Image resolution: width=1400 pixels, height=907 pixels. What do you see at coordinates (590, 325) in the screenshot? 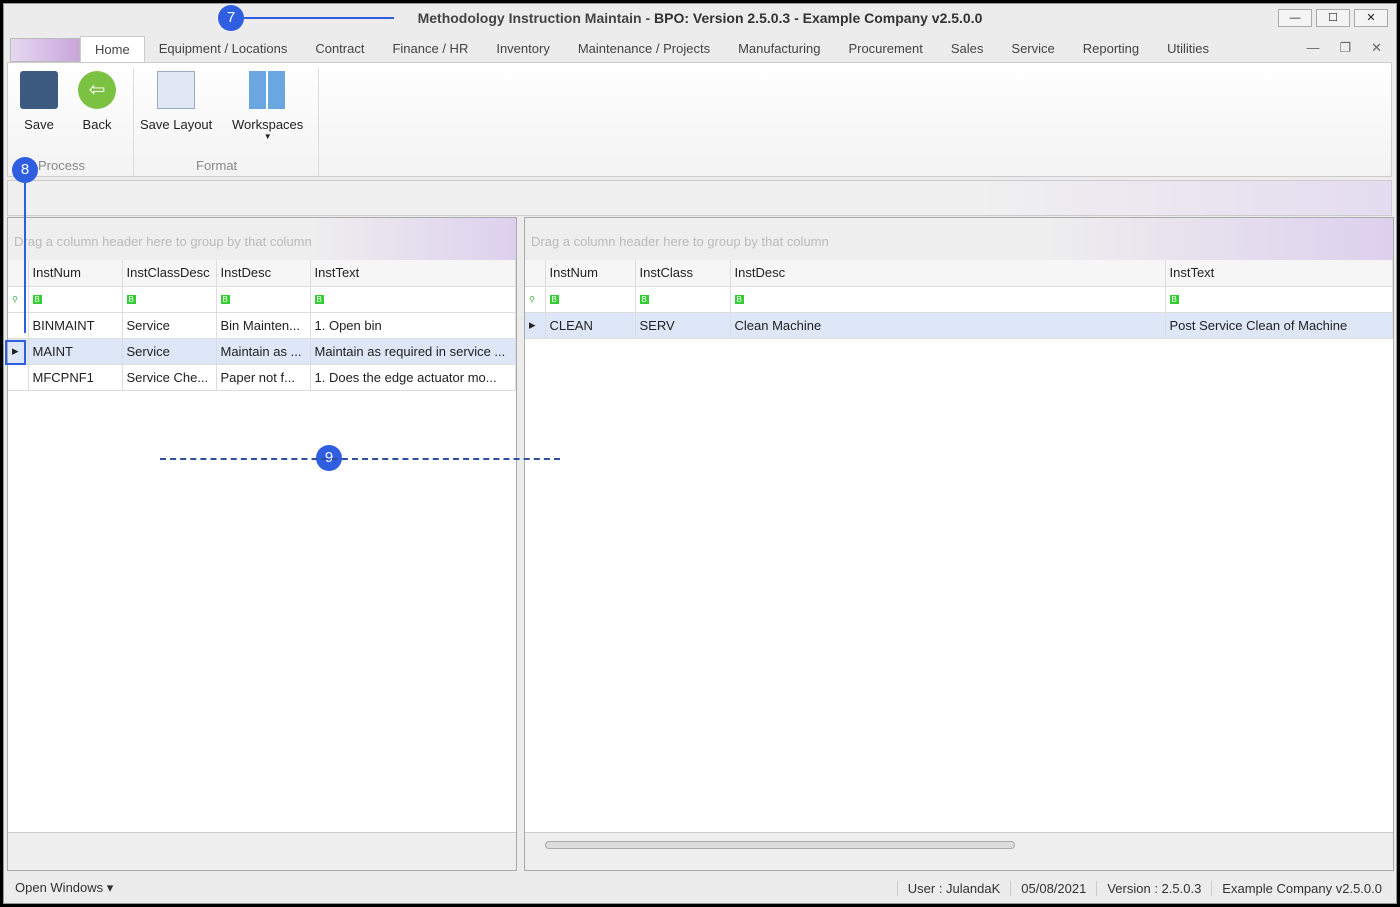
I see `cell: CLEAN` at bounding box center [590, 325].